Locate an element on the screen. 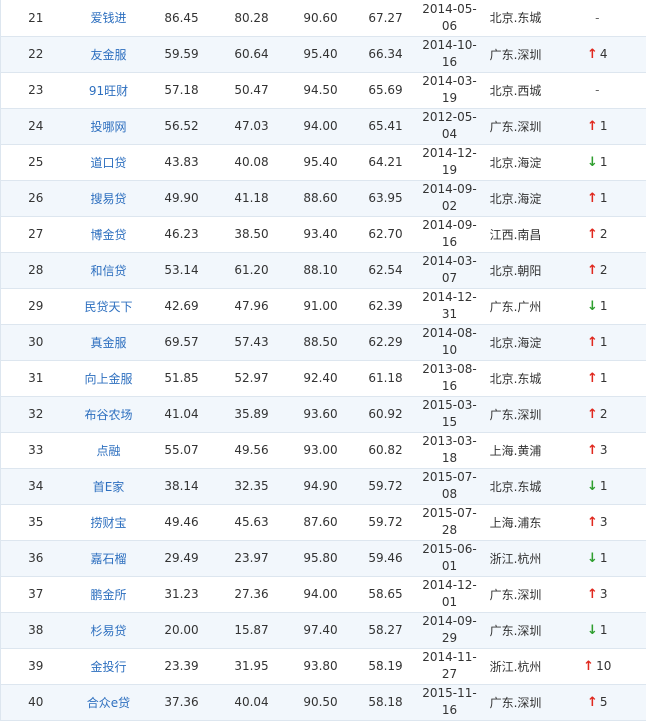 Image resolution: width=646 pixels, height=721 pixels. launch-date: 2014-10-16 is located at coordinates (449, 53).